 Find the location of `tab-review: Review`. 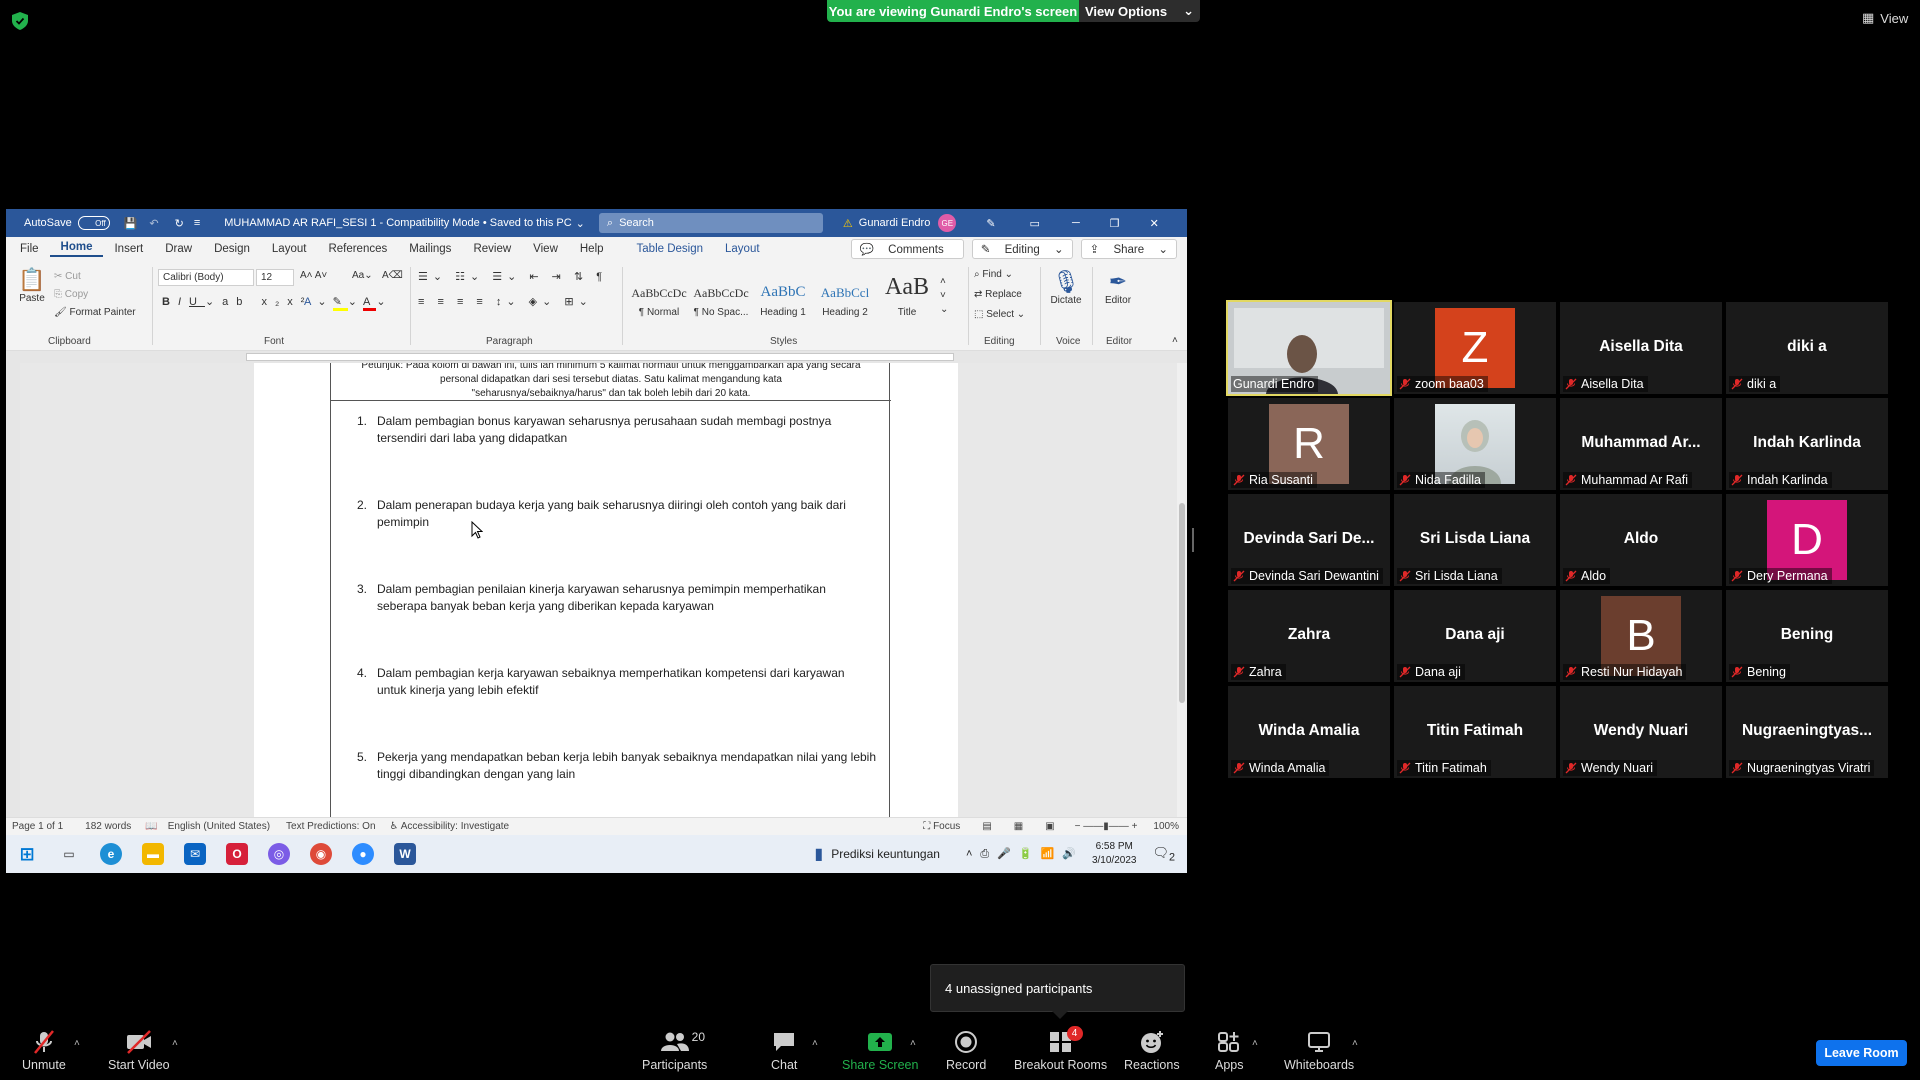

tab-review: Review is located at coordinates (492, 249).